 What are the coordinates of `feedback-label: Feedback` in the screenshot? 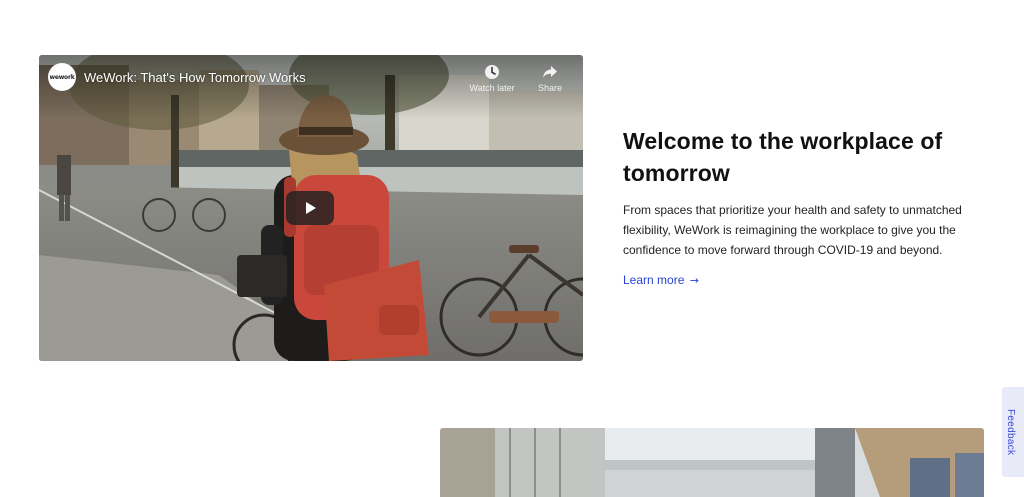 It's located at (1010, 432).